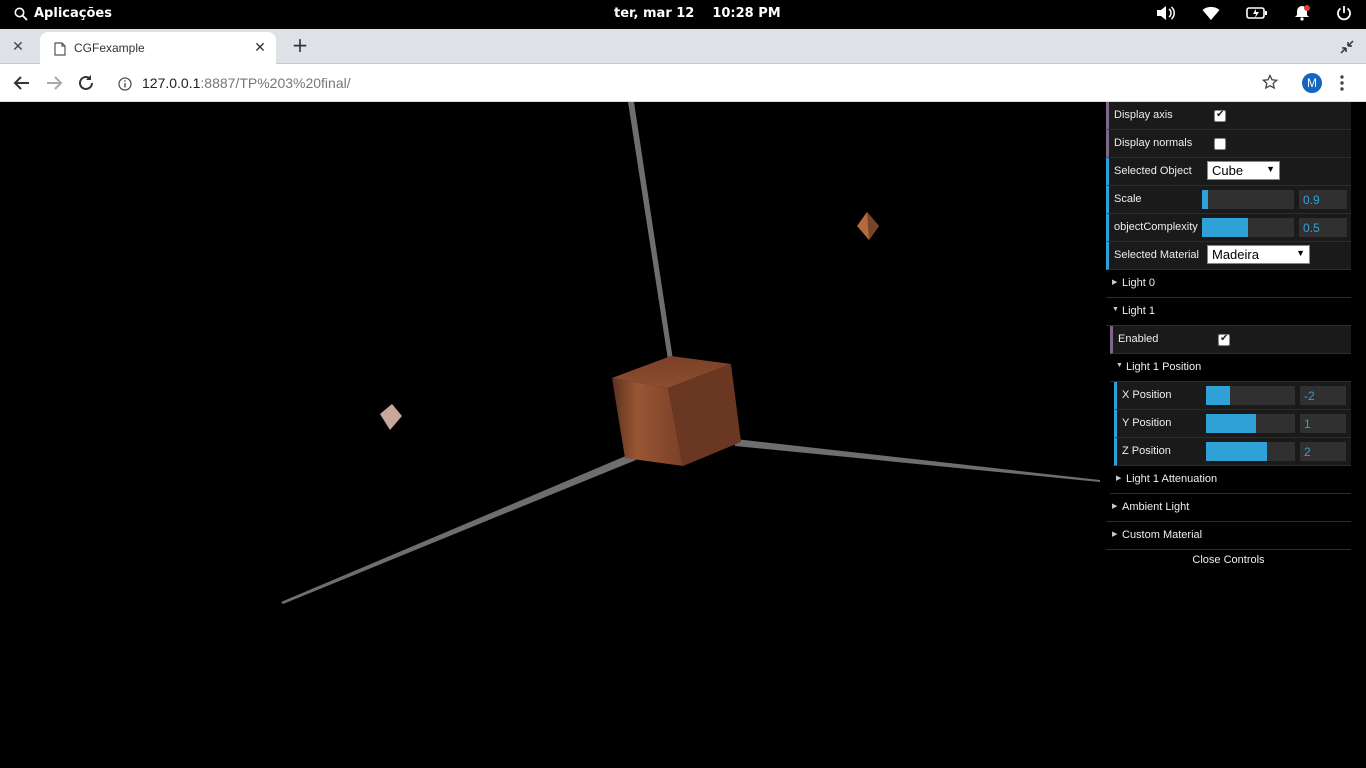 The height and width of the screenshot is (768, 1366). I want to click on y-position-input: 1, so click(1323, 423).